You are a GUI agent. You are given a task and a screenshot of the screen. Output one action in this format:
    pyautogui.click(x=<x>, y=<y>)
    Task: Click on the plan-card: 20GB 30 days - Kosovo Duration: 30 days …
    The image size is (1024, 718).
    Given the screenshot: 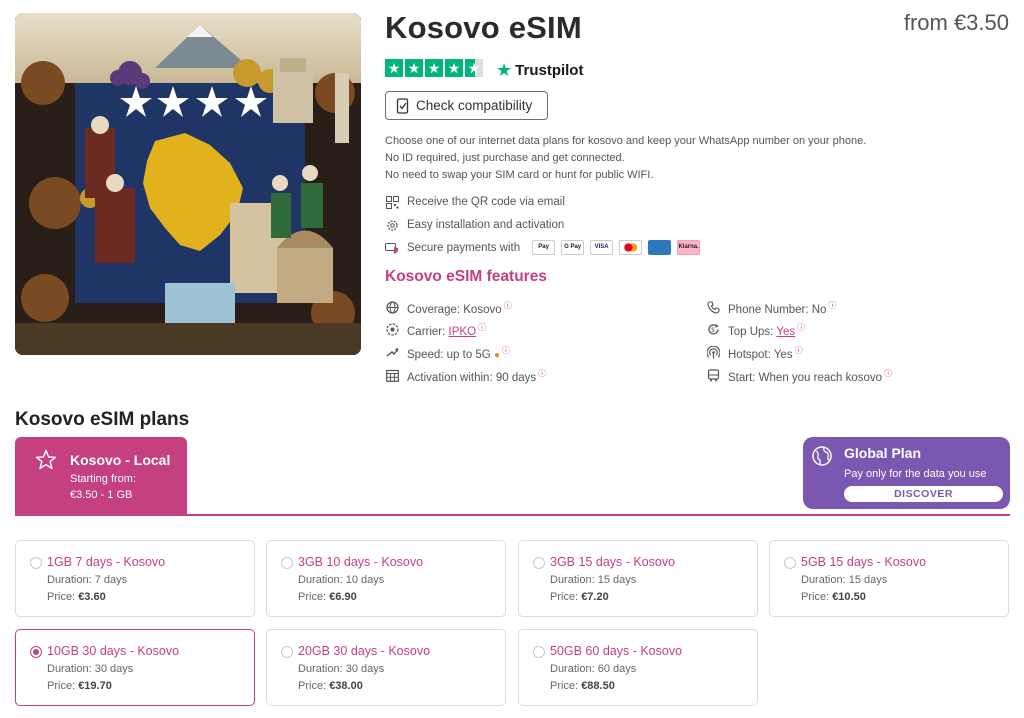 What is the action you would take?
    pyautogui.click(x=386, y=667)
    